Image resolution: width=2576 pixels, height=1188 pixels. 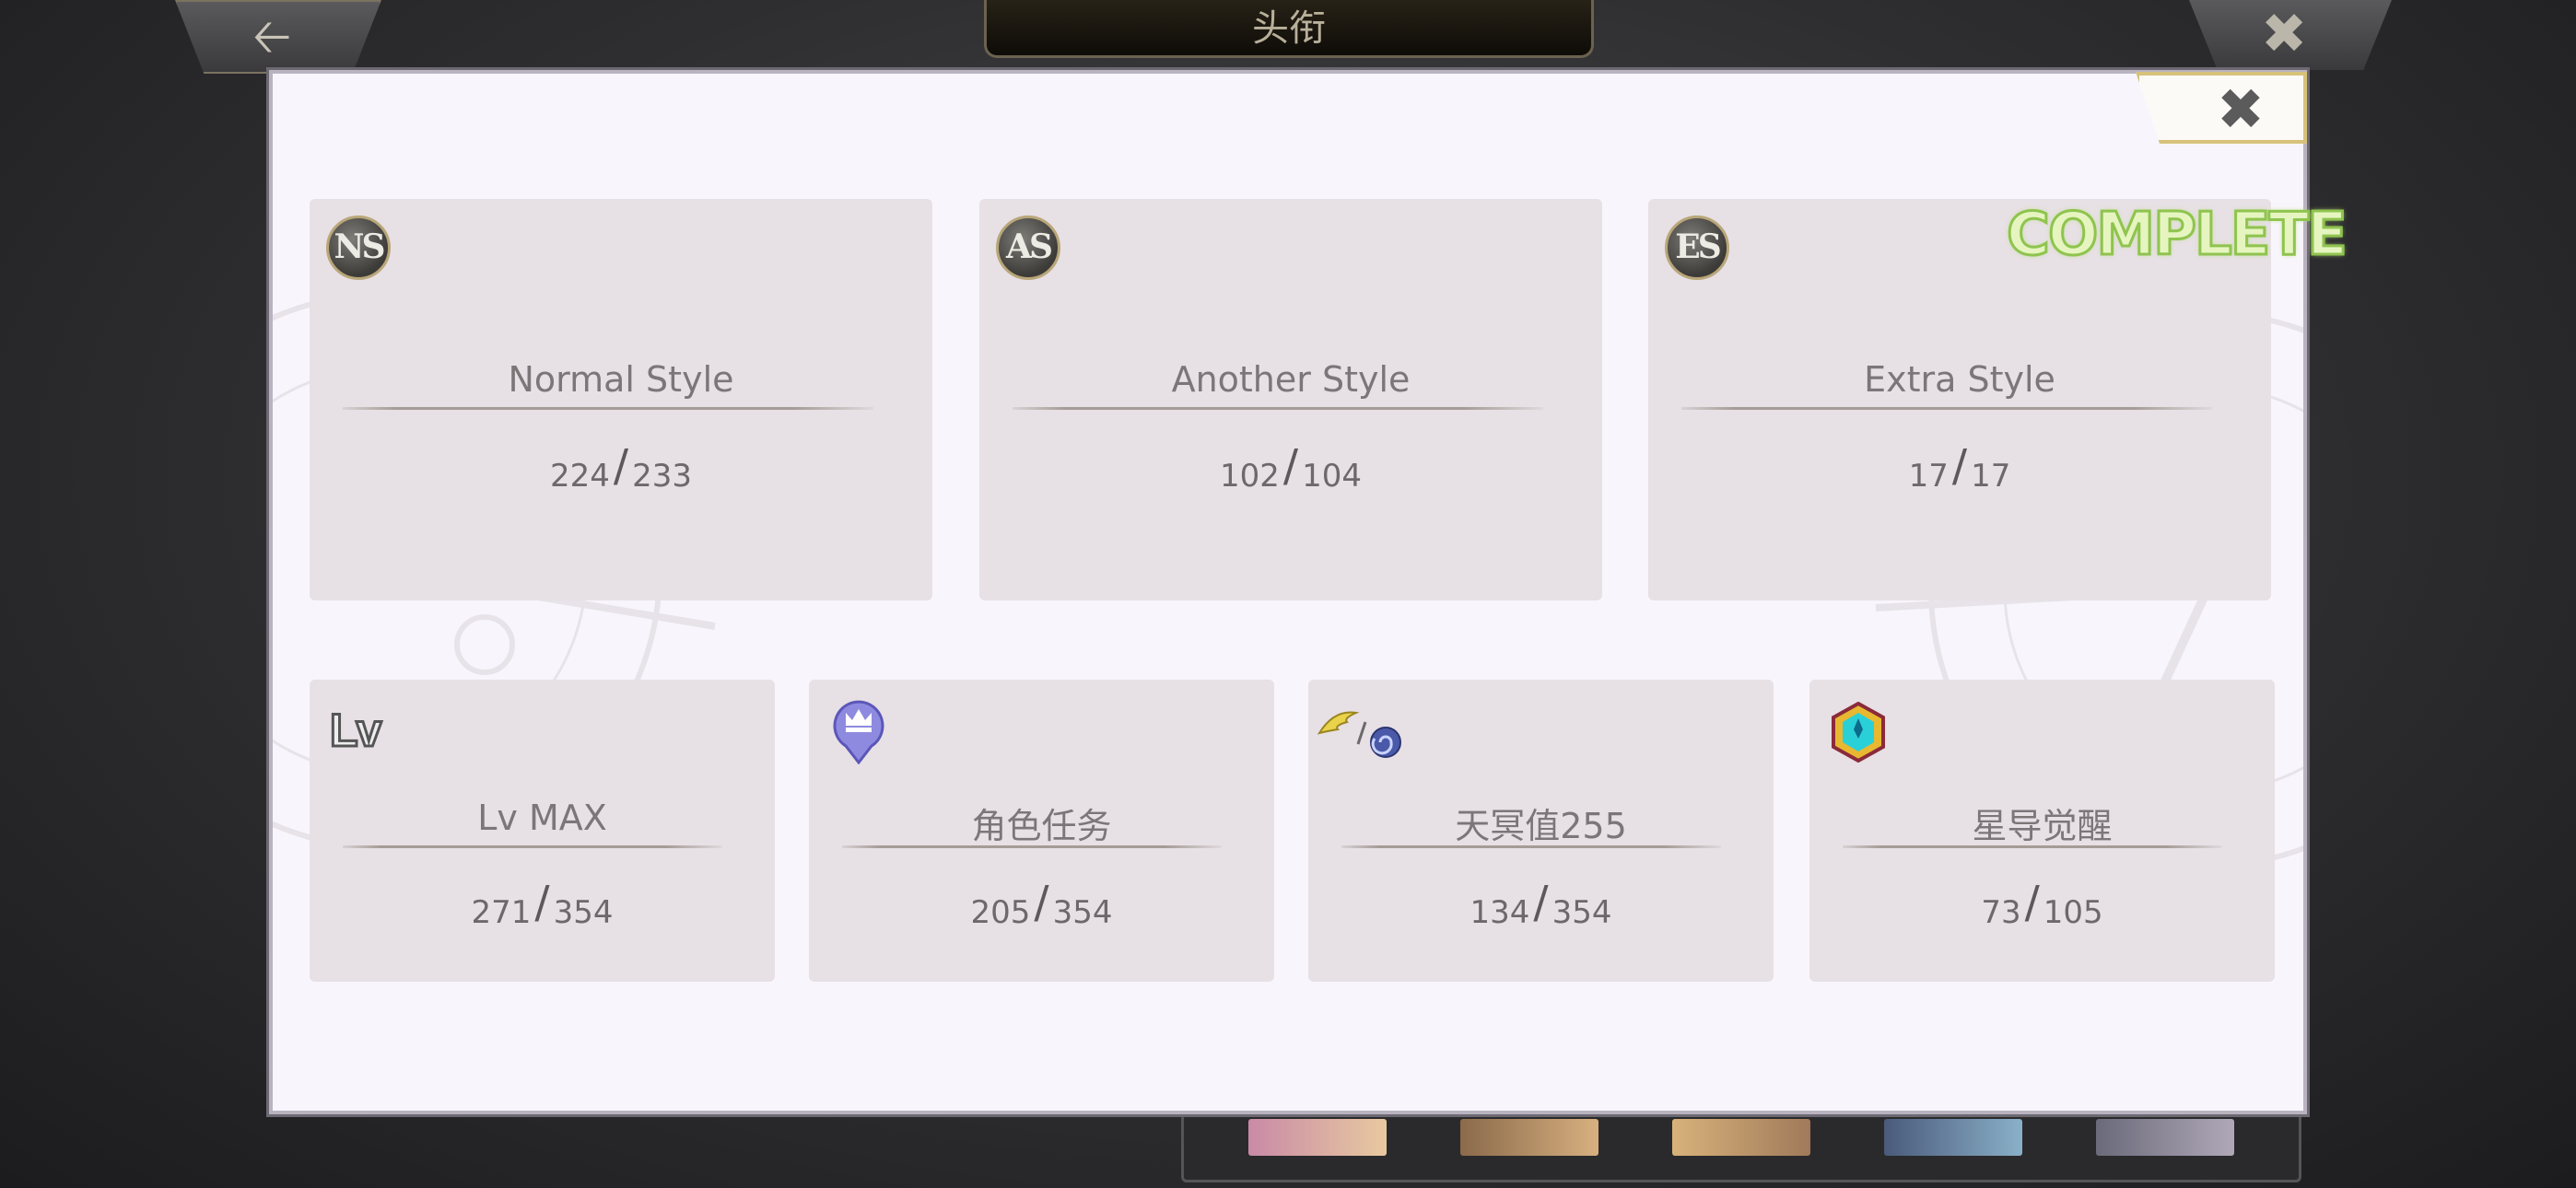 What do you see at coordinates (1041, 826) in the screenshot?
I see `card-label: 角色任务` at bounding box center [1041, 826].